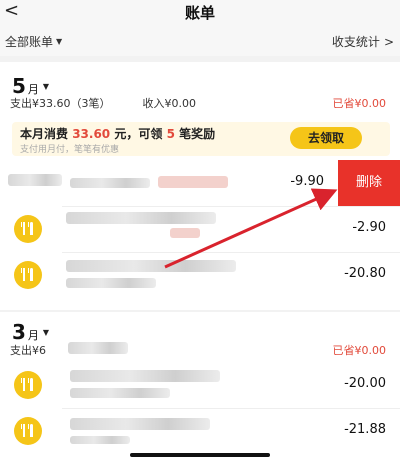 The width and height of the screenshot is (400, 460). I want to click on delete-button: 删除, so click(369, 183).